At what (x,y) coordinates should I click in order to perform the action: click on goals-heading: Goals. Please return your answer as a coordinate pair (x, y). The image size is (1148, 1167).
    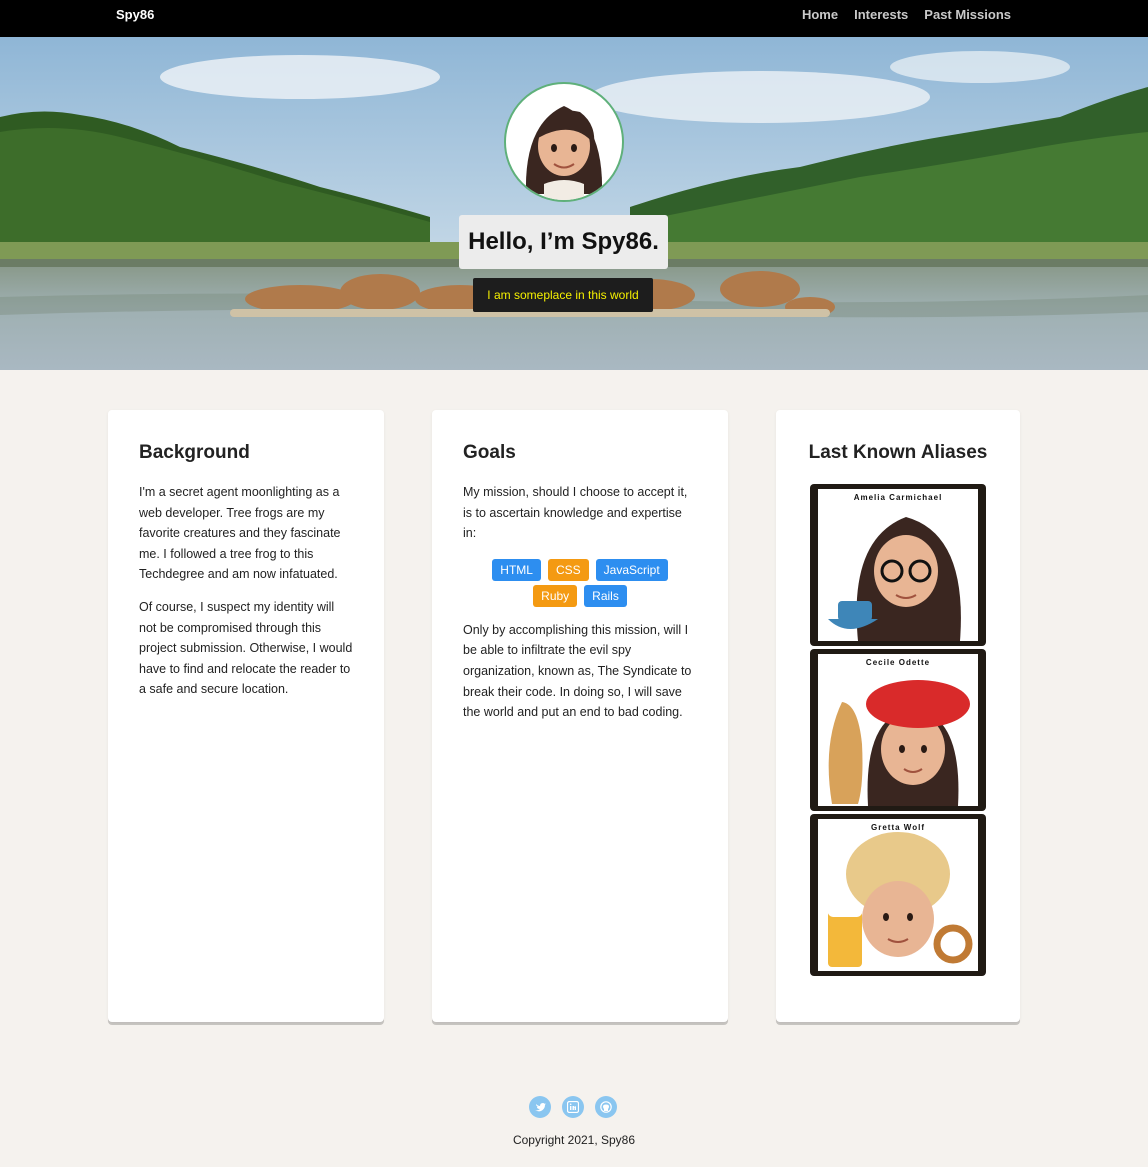
    Looking at the image, I should click on (489, 452).